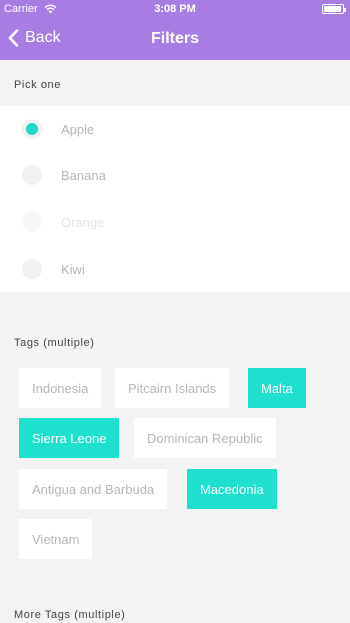 The height and width of the screenshot is (623, 350). Describe the element at coordinates (69, 438) in the screenshot. I see `tag-sierra-leone: Sierra Leone` at that location.